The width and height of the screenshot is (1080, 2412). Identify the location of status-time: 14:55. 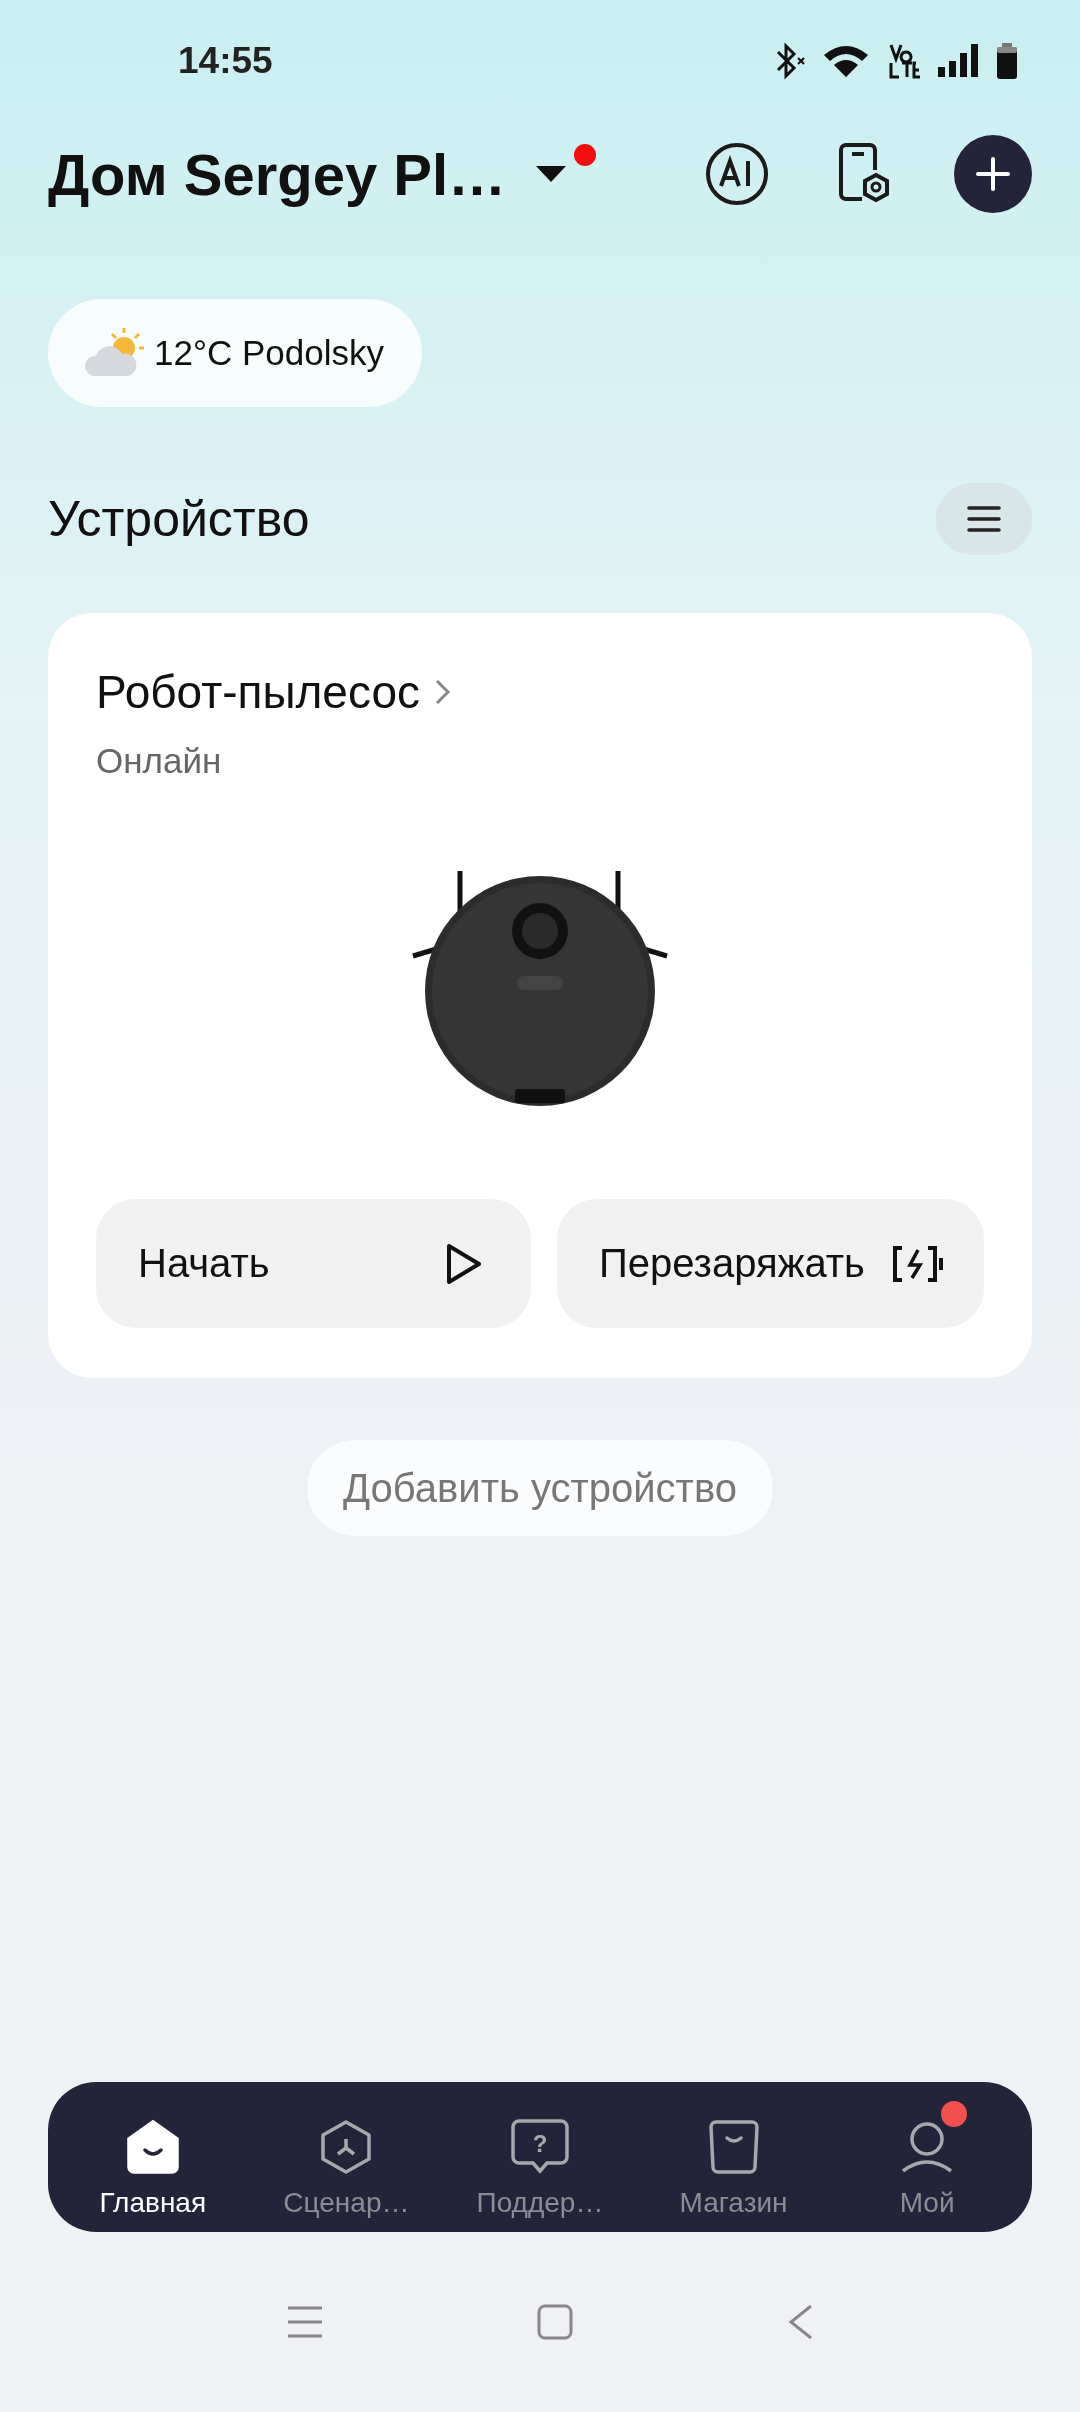
(225, 61).